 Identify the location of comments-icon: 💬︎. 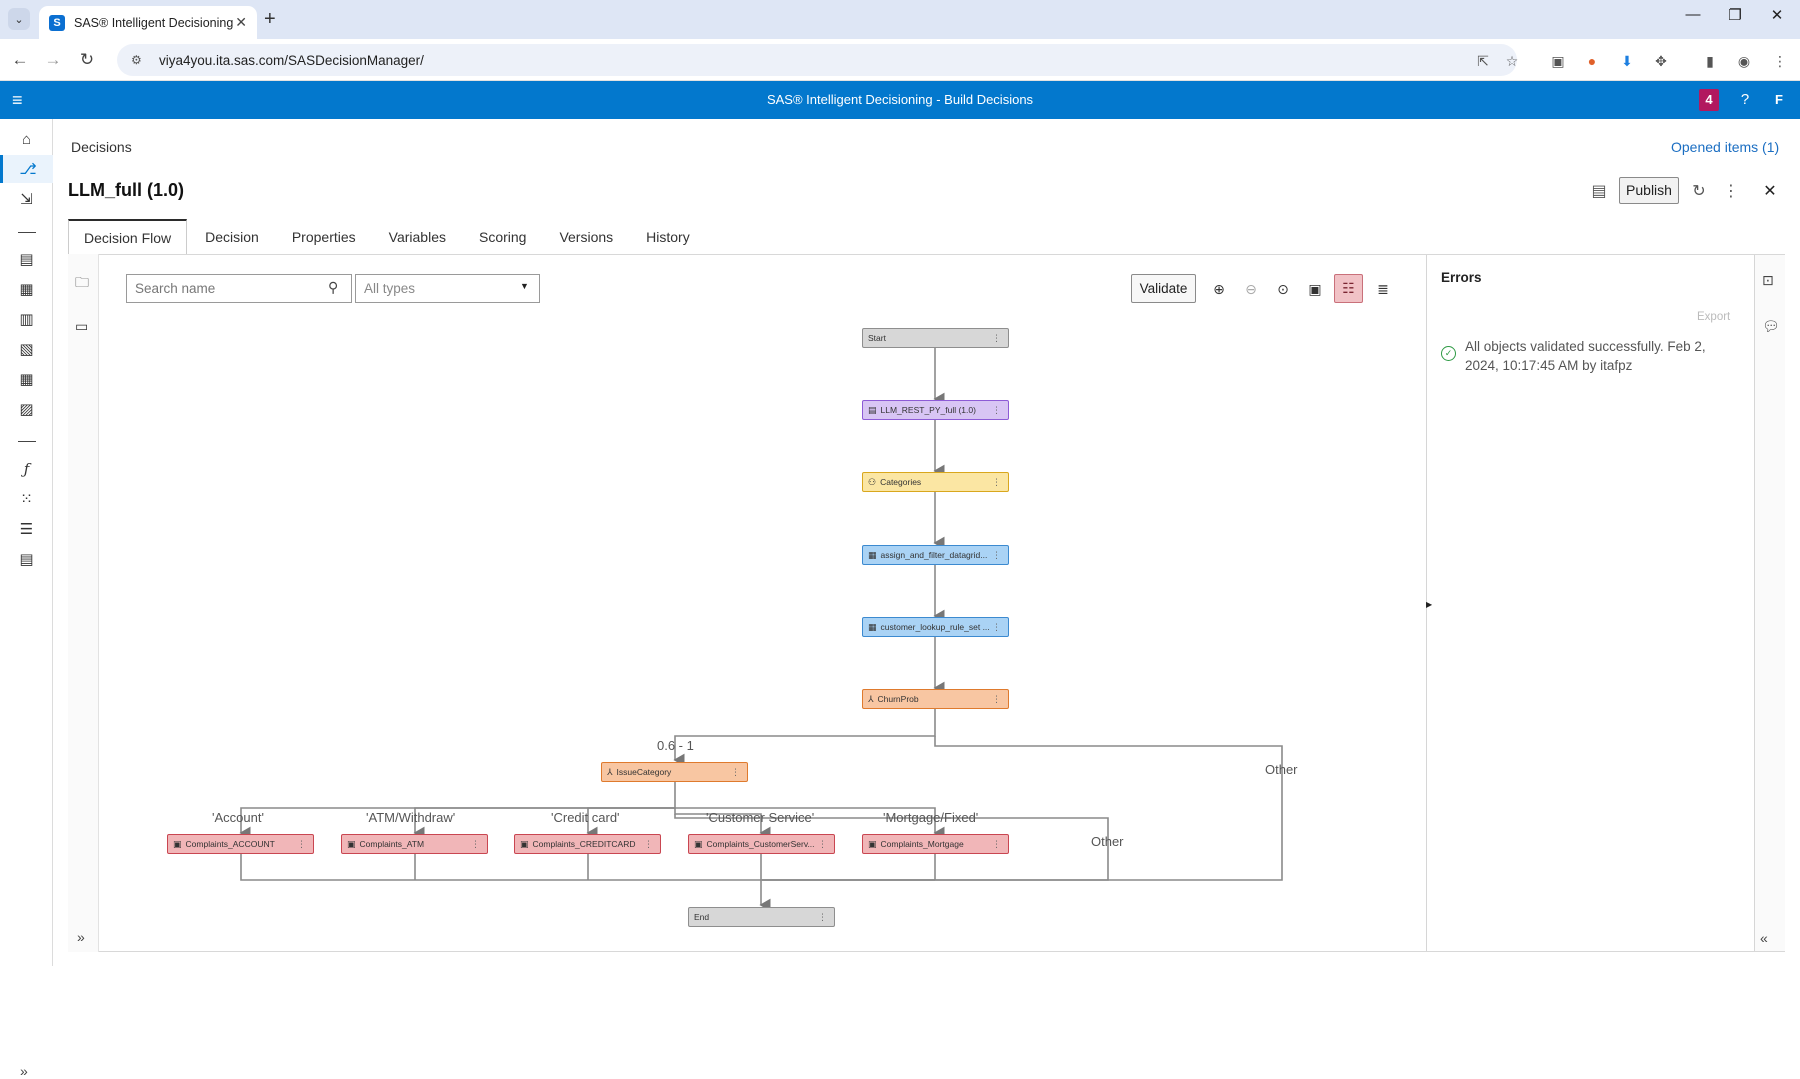
(1771, 326).